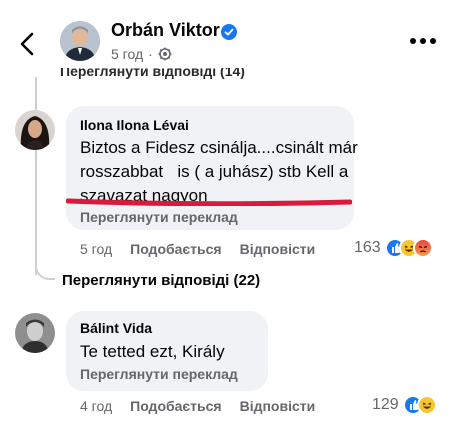  What do you see at coordinates (152, 351) in the screenshot?
I see `comment-text: Te tetted ezt, Király` at bounding box center [152, 351].